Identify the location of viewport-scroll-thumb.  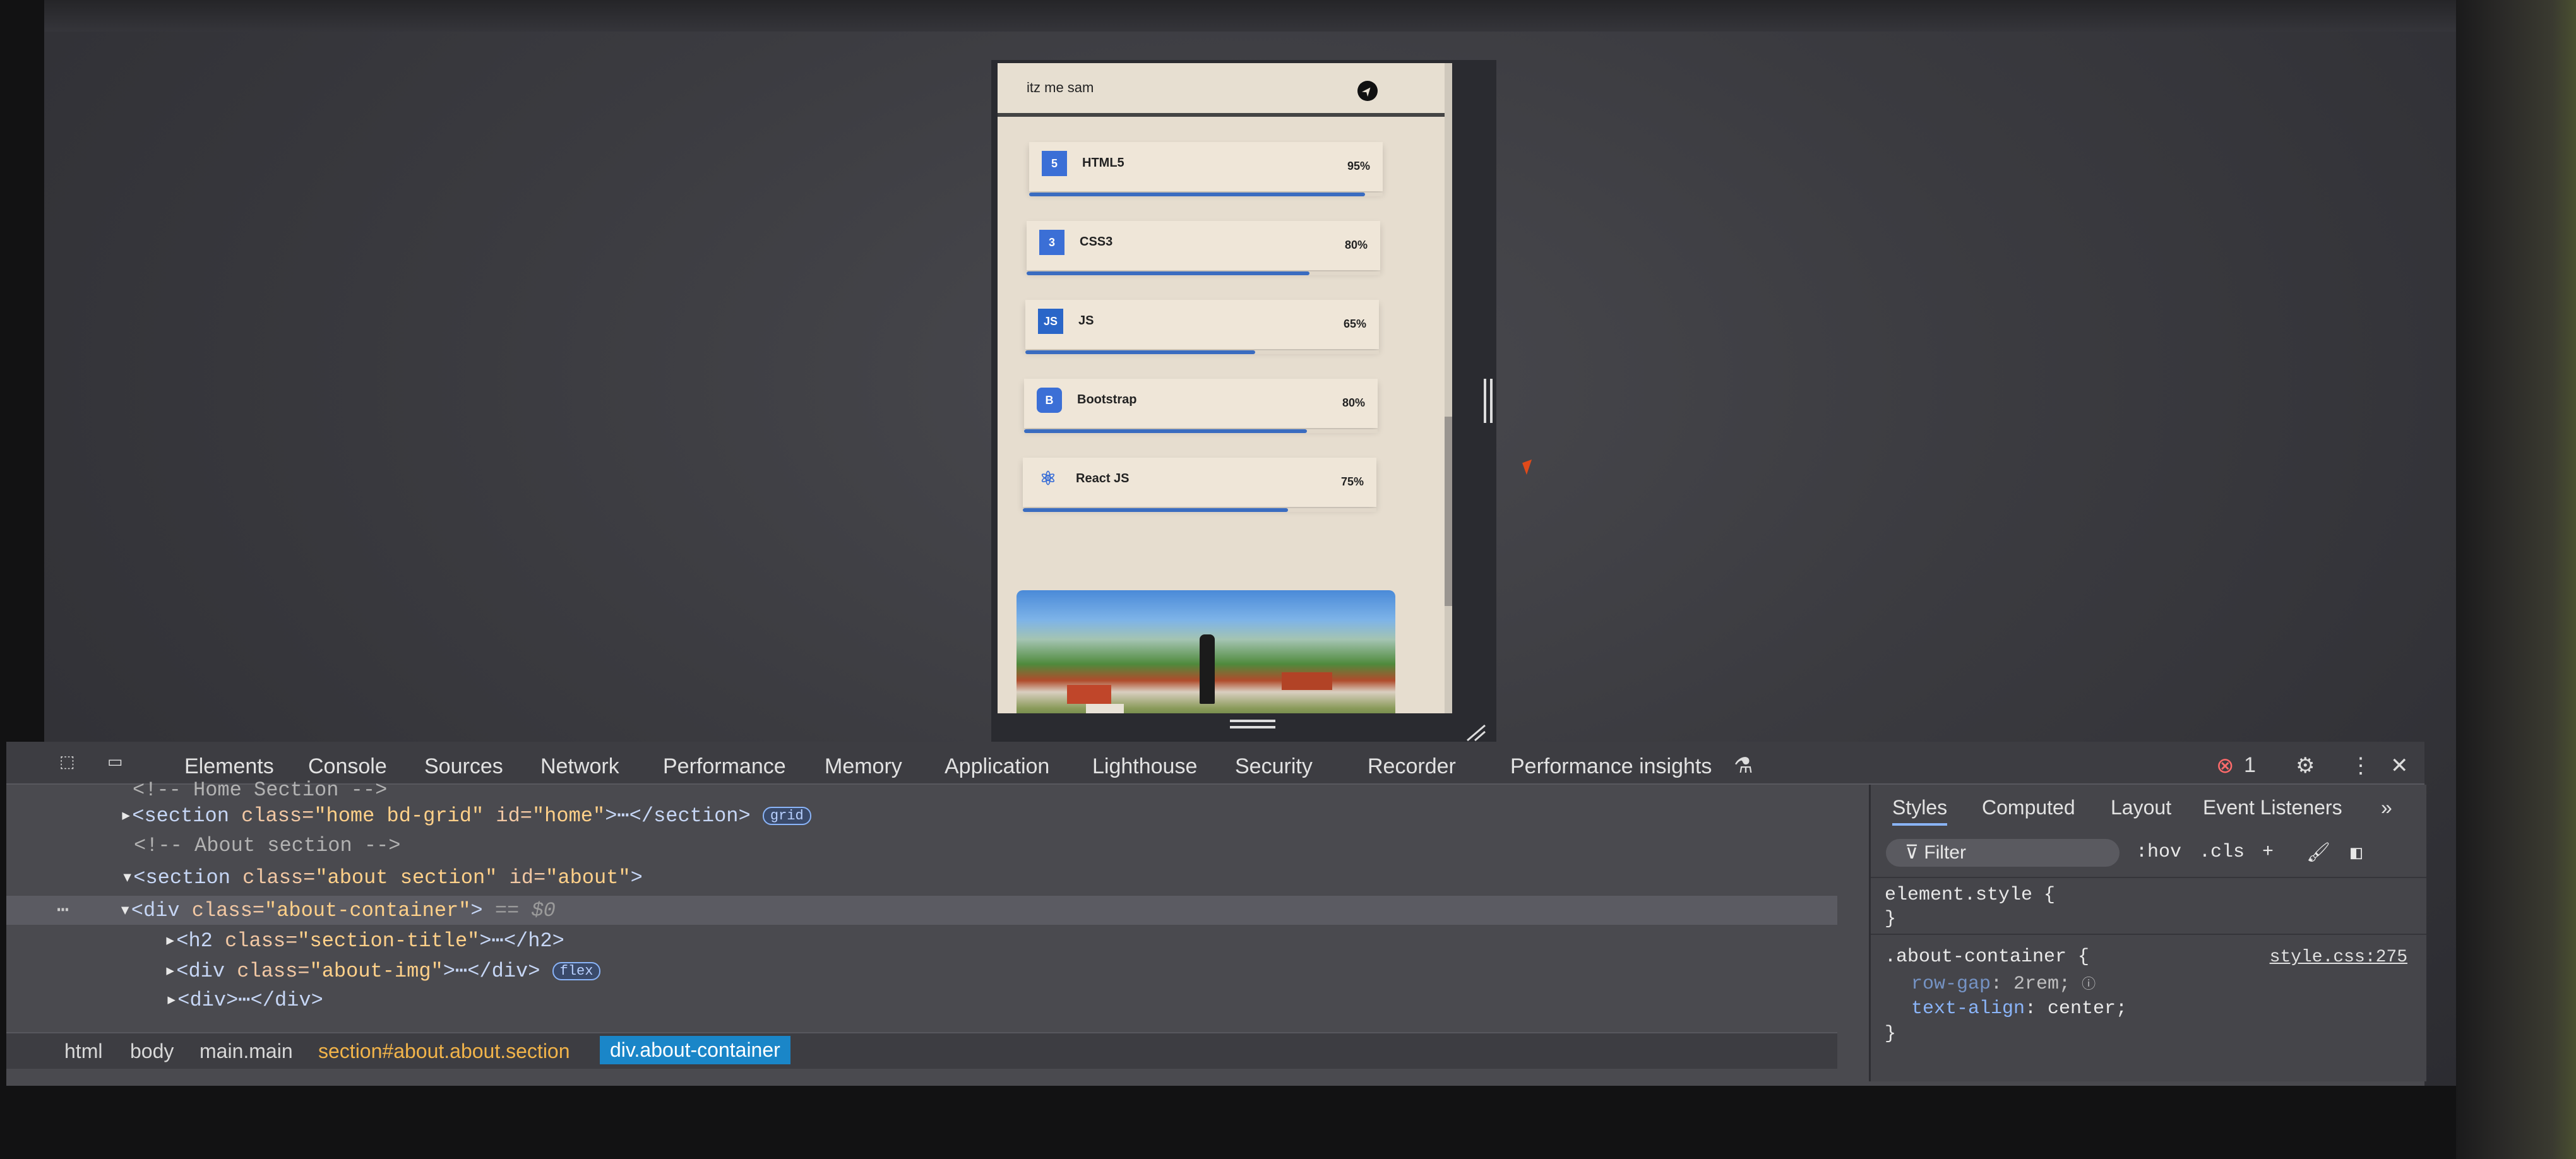
(1448, 512).